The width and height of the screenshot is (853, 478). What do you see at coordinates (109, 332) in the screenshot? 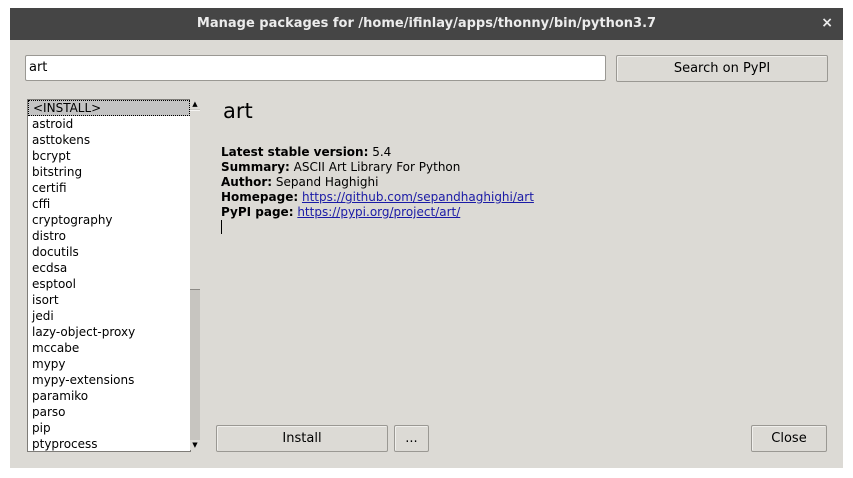
I see `list-item: lazy-object-proxy` at bounding box center [109, 332].